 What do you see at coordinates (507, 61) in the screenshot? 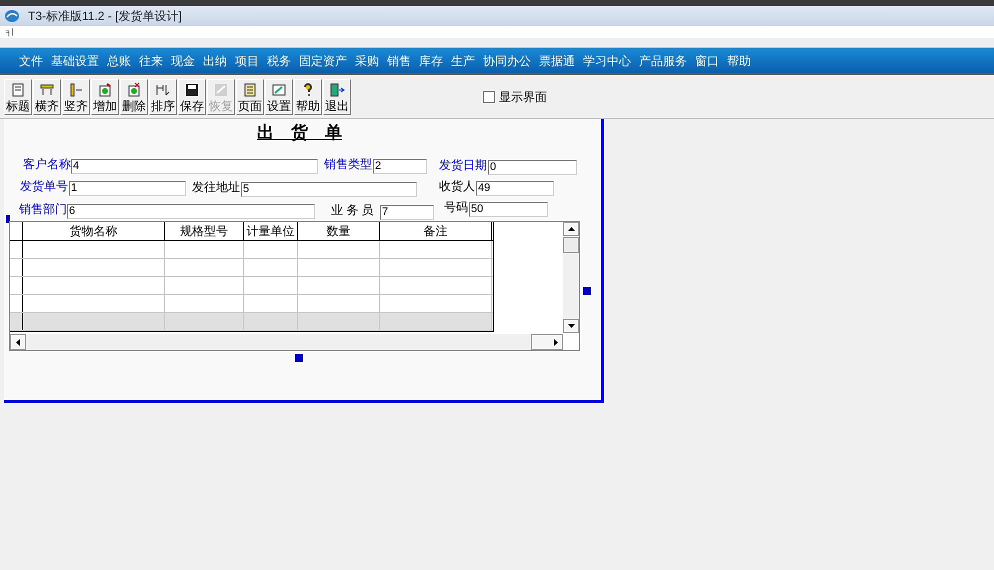
I see `menu-item: 协同办公` at bounding box center [507, 61].